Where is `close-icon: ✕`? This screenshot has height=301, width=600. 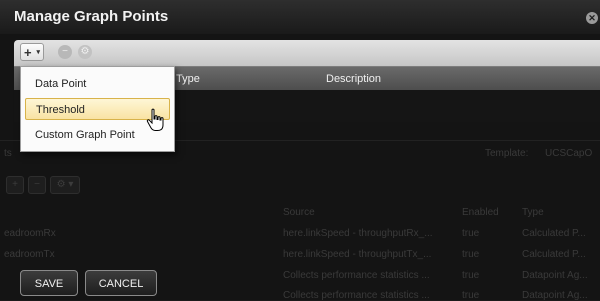
close-icon: ✕ is located at coordinates (592, 18).